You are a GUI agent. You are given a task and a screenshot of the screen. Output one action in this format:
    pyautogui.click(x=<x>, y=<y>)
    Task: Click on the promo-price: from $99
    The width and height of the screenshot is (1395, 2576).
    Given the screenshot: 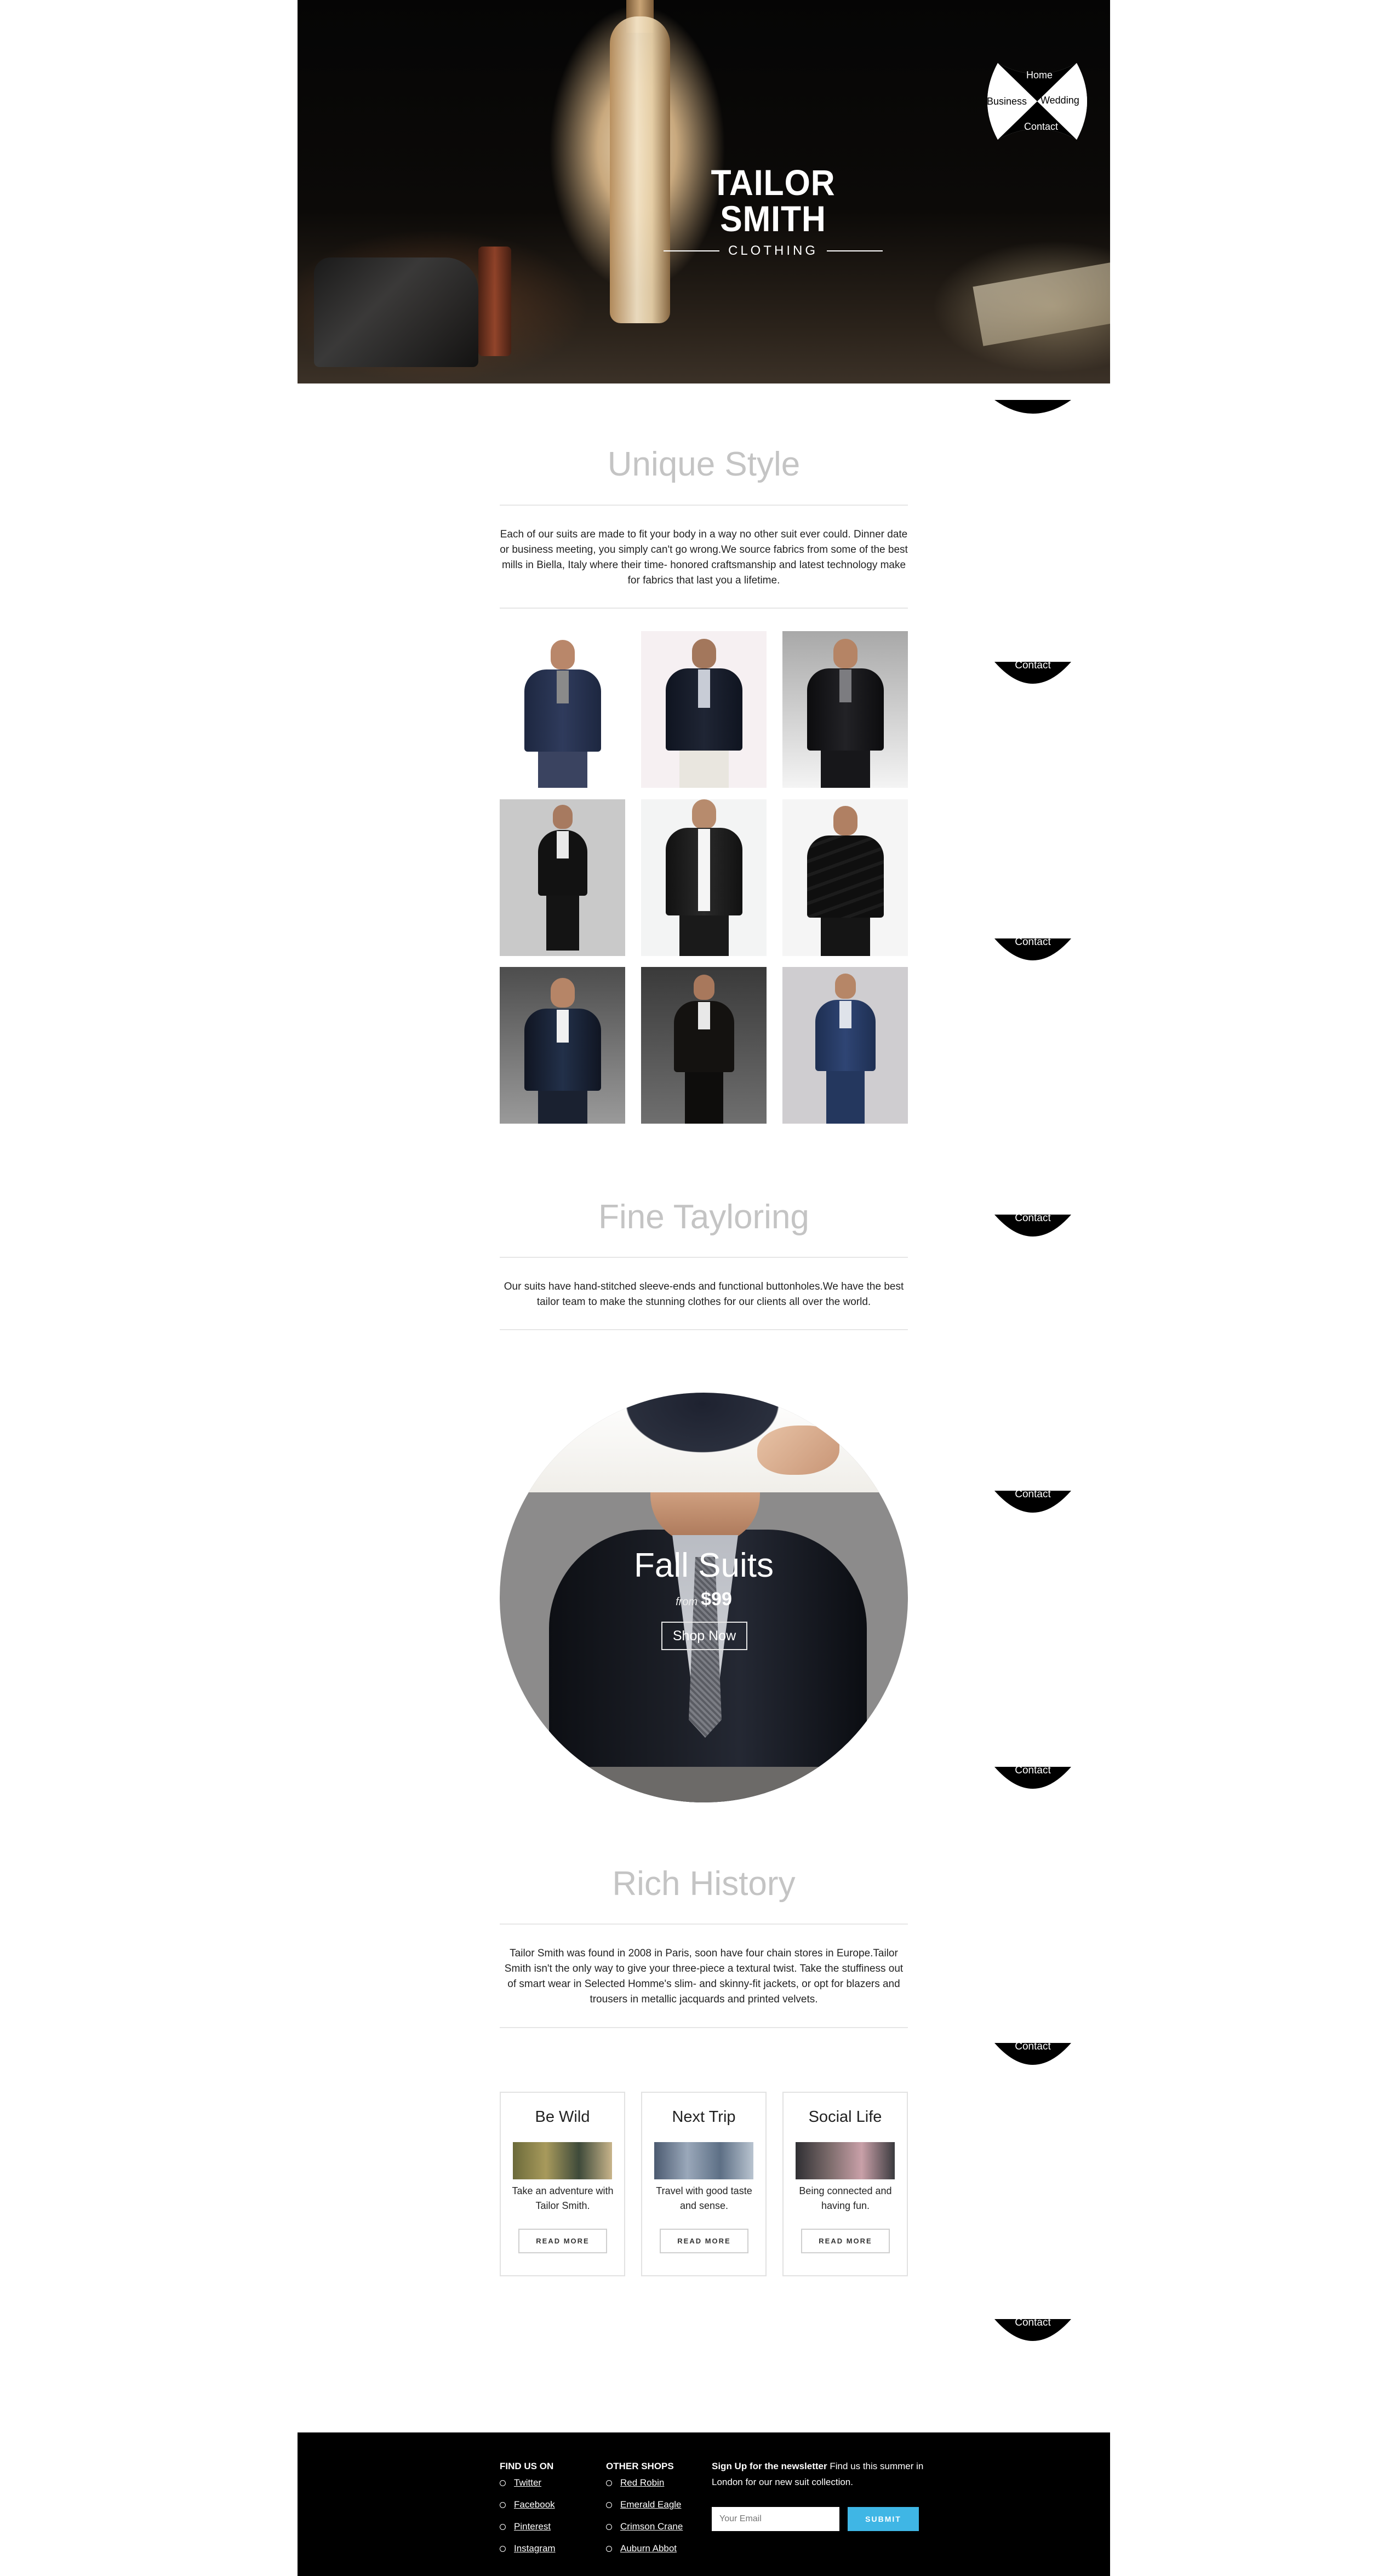 What is the action you would take?
    pyautogui.click(x=704, y=1599)
    